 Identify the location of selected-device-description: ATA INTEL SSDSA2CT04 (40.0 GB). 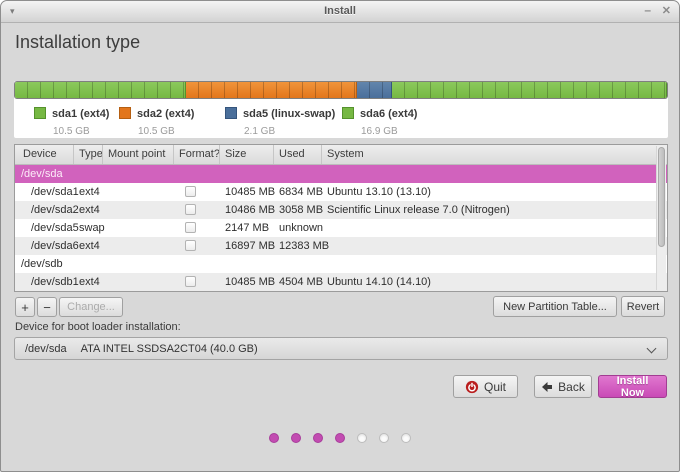
(169, 348).